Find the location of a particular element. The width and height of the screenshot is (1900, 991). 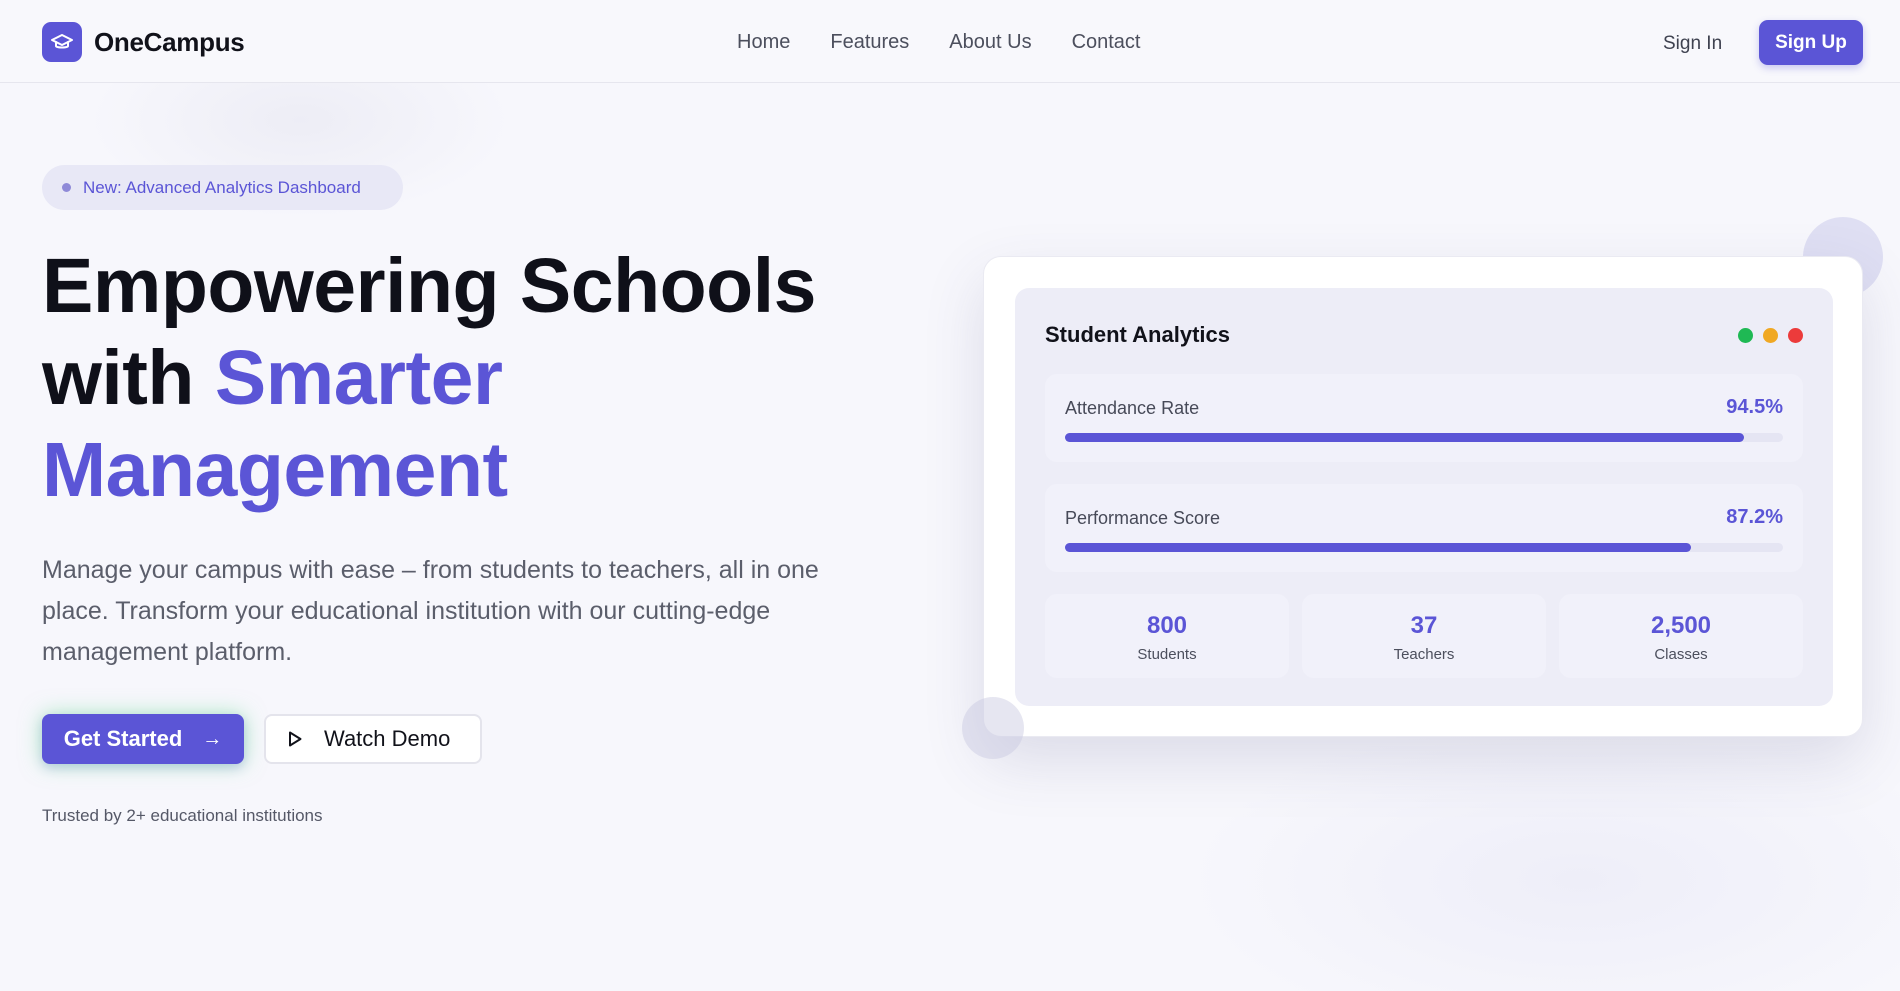

analytics-title: Student Analytics is located at coordinates (1137, 334).